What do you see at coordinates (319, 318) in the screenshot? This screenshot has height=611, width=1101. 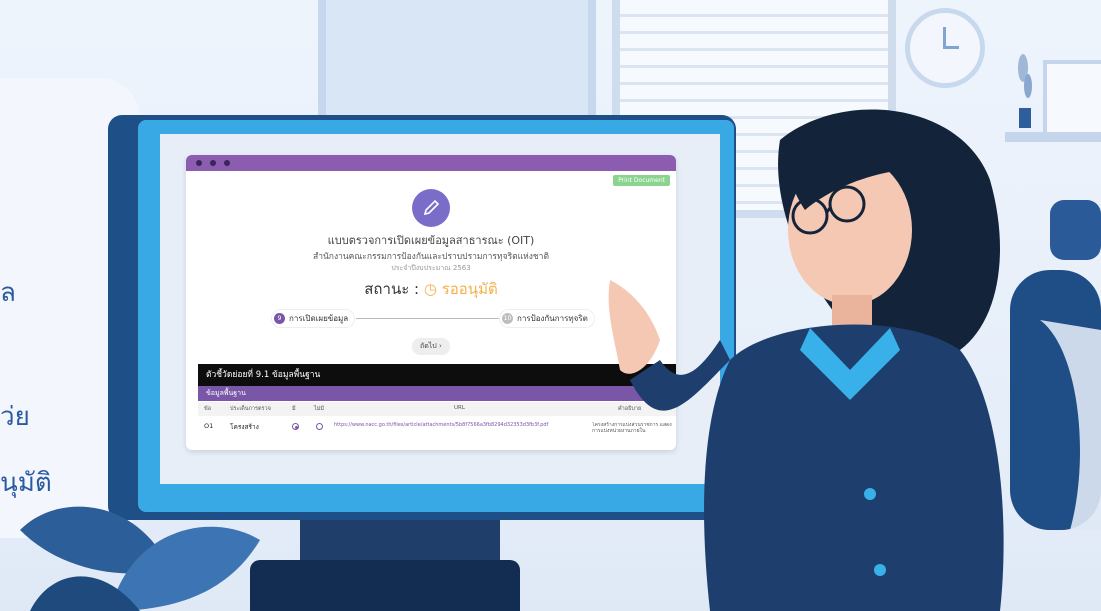 I see `step-label: การเปิดเผยข้อมูล` at bounding box center [319, 318].